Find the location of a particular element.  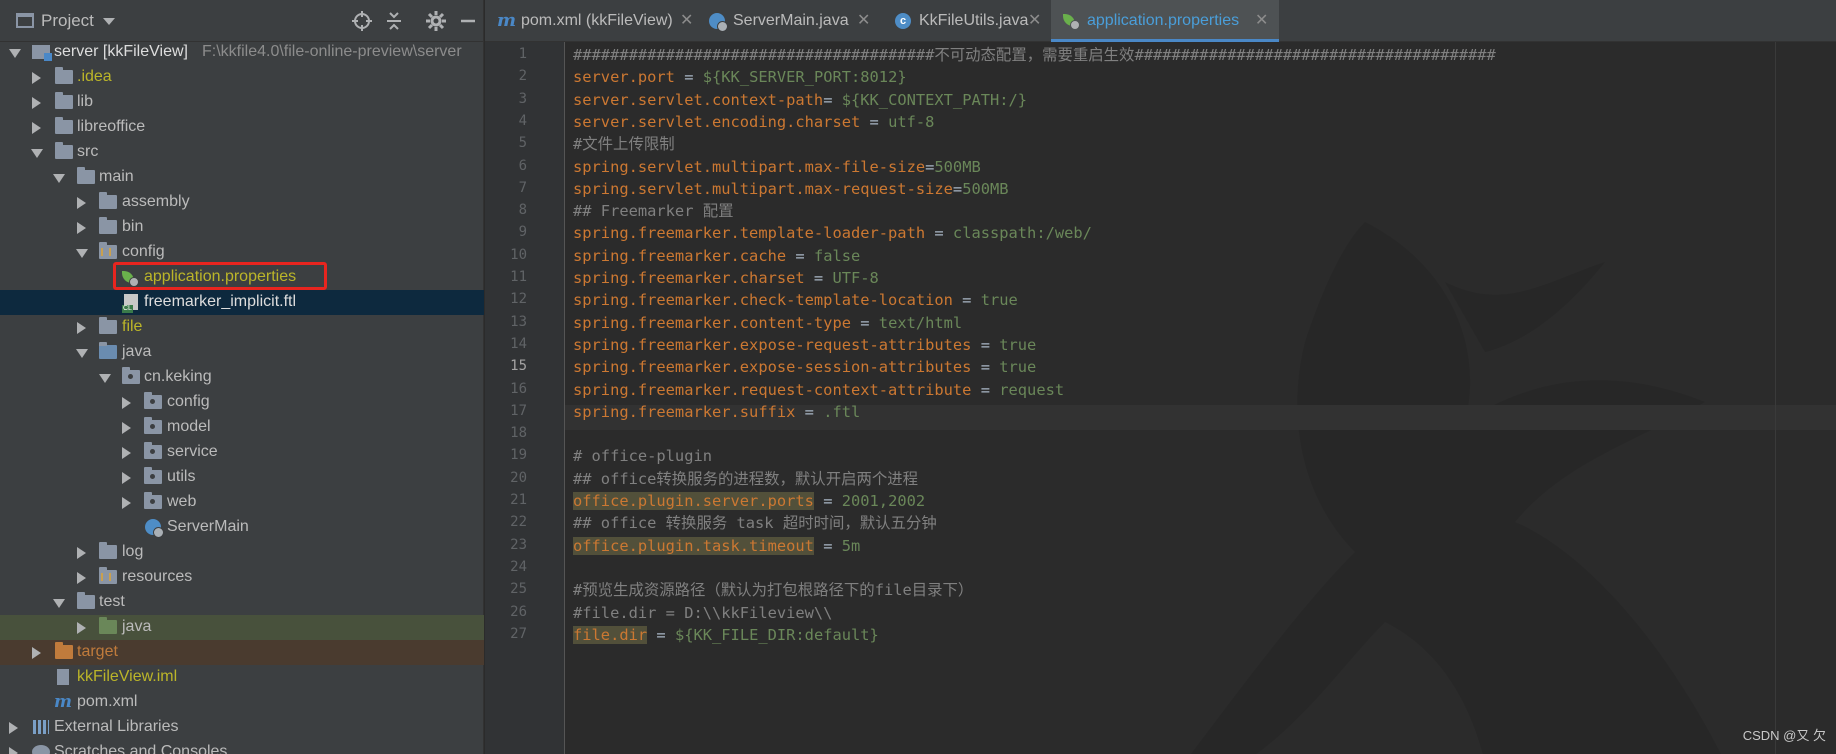

tree-item-lib: lib is located at coordinates (242, 102).